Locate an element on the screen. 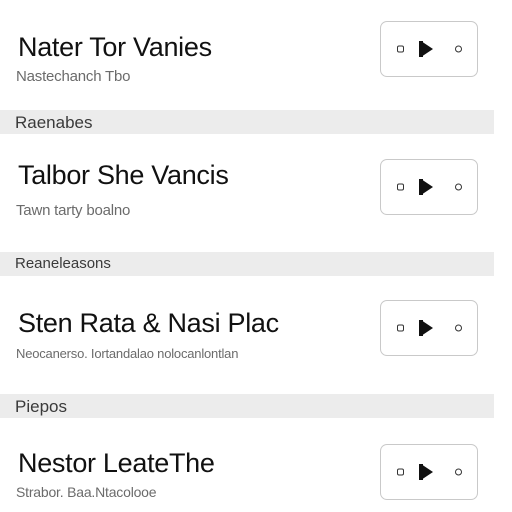  item-title: Sten Rata & Nasi Plac is located at coordinates (148, 323).